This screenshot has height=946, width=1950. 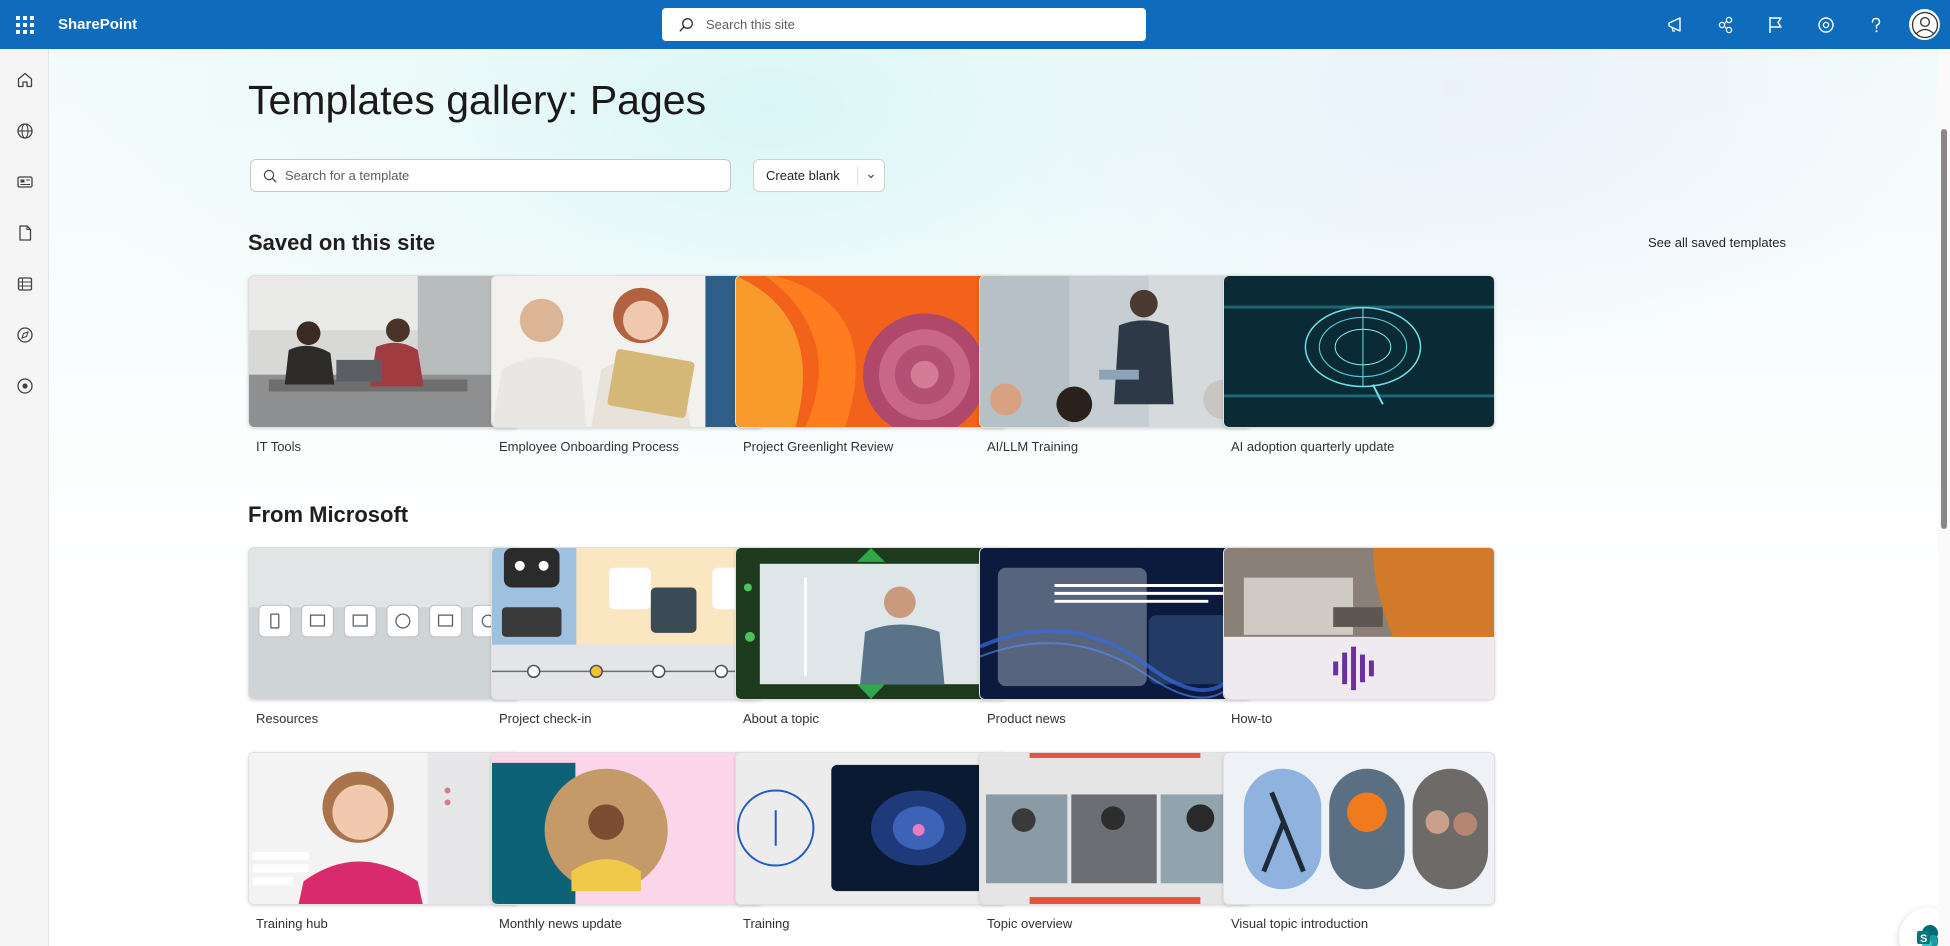 I want to click on flag-icon, so click(x=1776, y=24).